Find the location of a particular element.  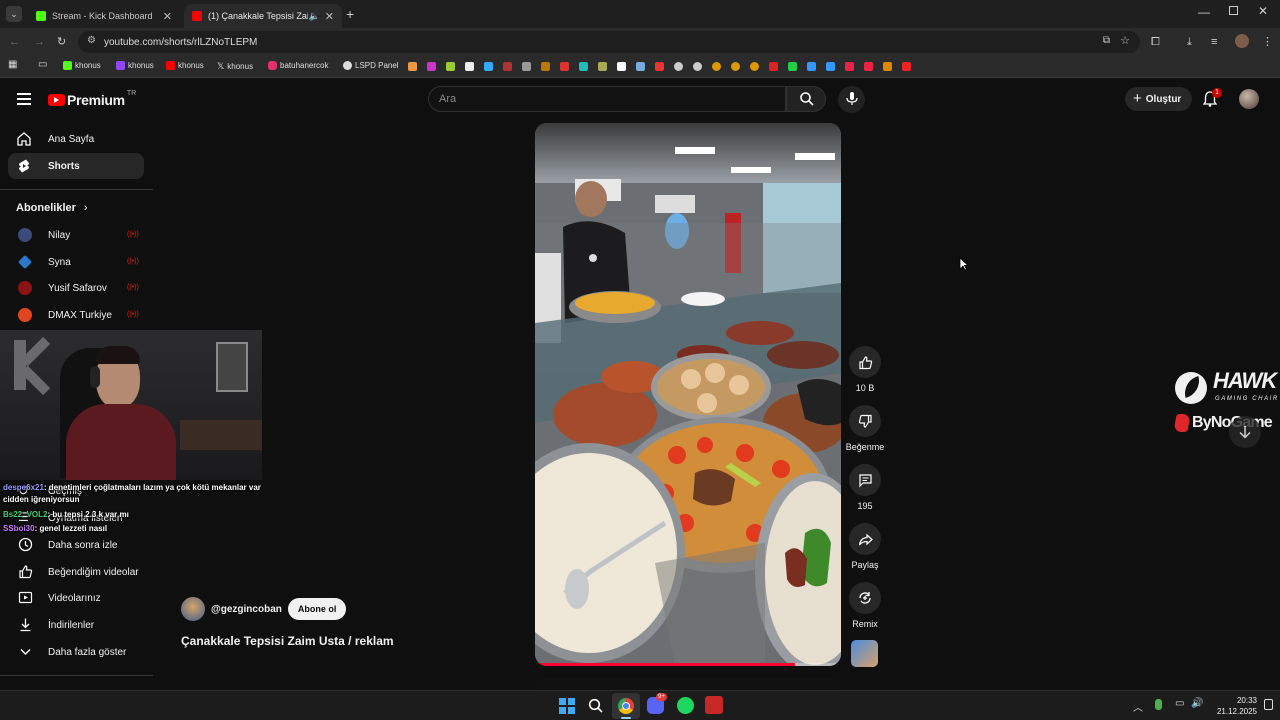

volume-icon: 🔊 is located at coordinates (1197, 703).